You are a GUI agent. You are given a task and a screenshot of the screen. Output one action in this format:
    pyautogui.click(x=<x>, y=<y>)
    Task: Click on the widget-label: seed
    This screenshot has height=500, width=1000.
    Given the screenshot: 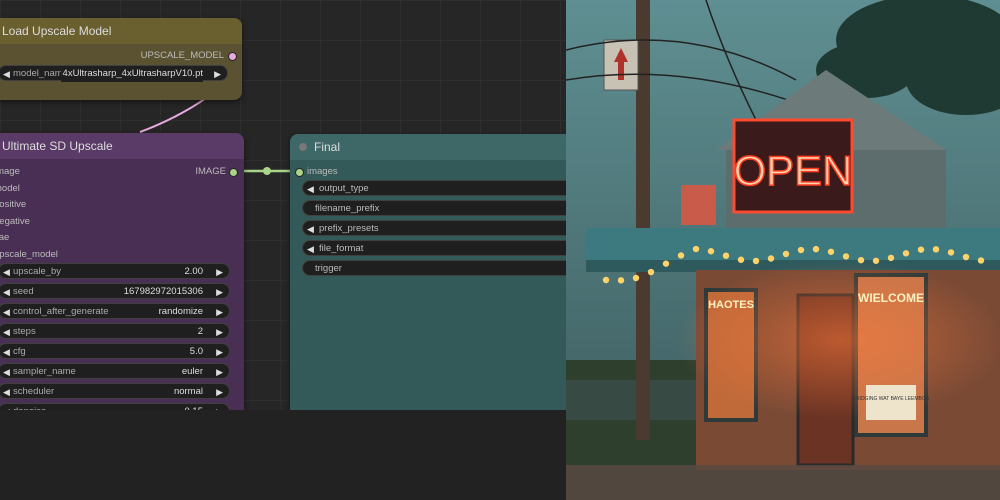 What is the action you would take?
    pyautogui.click(x=23, y=291)
    